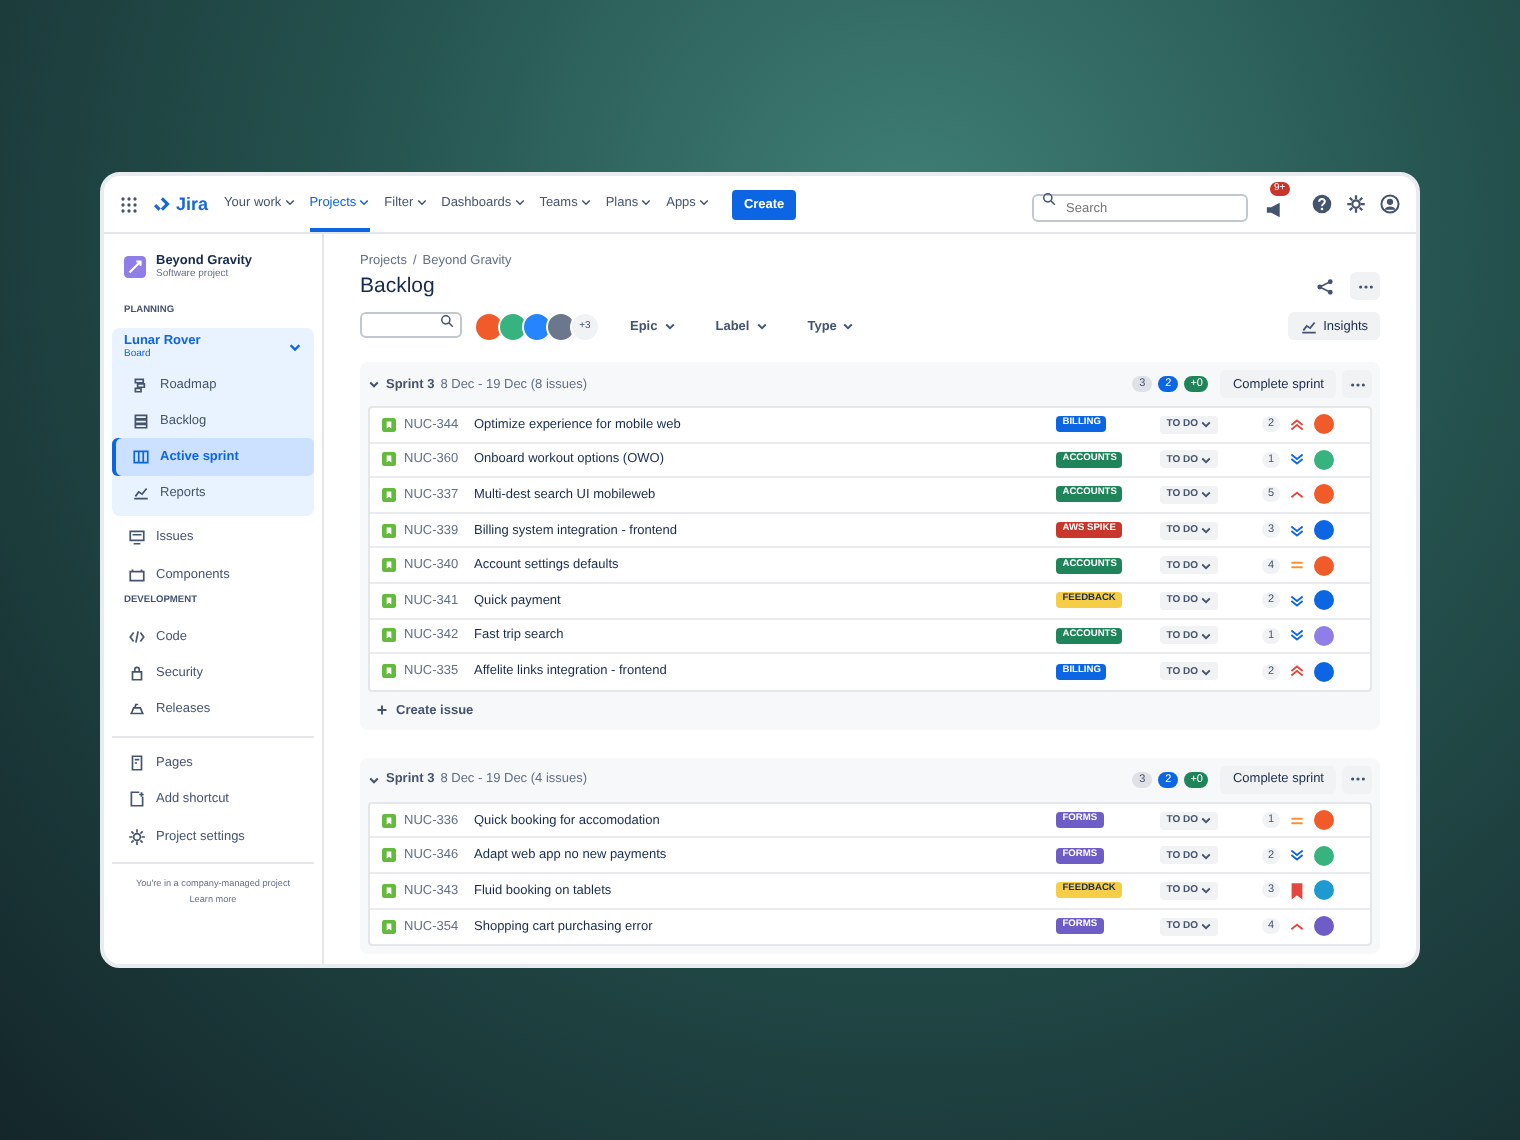  I want to click on app-grid-icon, so click(129, 204).